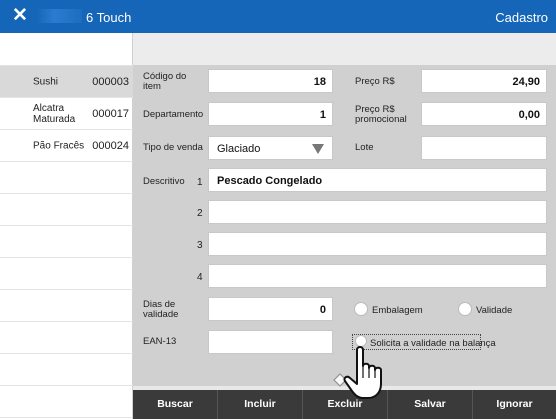  Describe the element at coordinates (110, 81) in the screenshot. I see `list-item-code: 000003` at that location.